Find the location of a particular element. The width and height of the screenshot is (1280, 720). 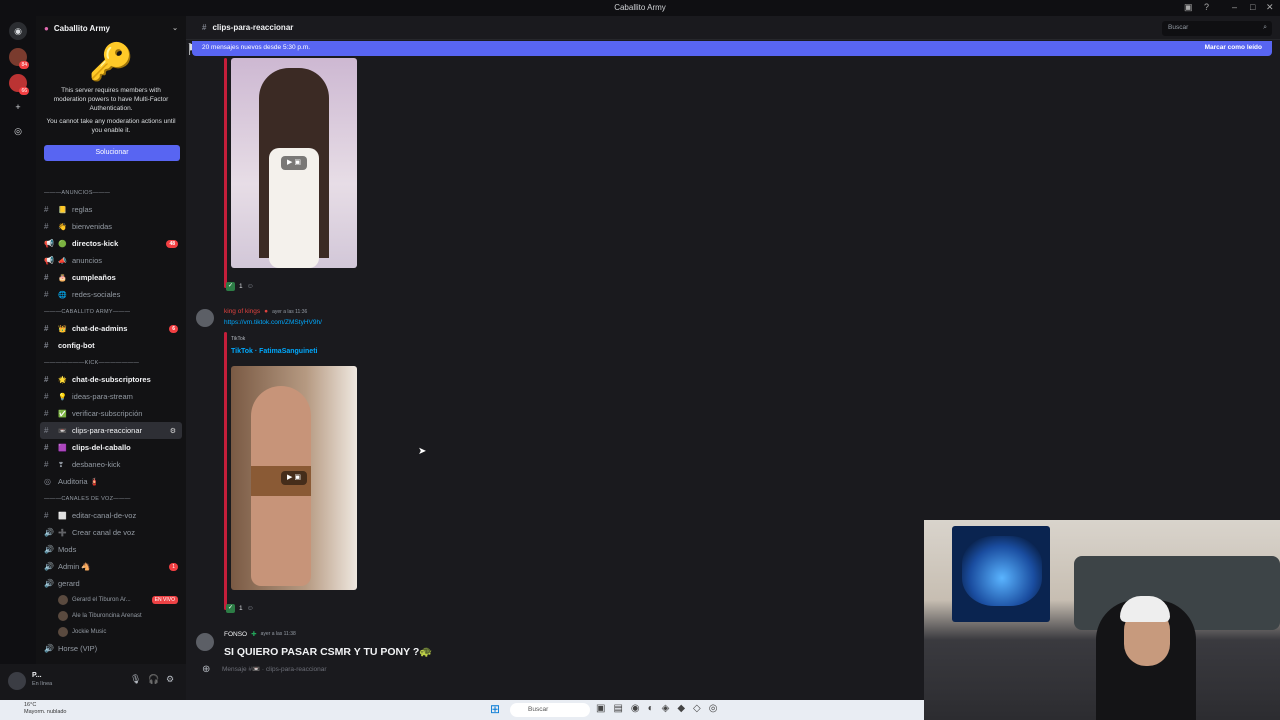

channel-label: reglas is located at coordinates (82, 209).